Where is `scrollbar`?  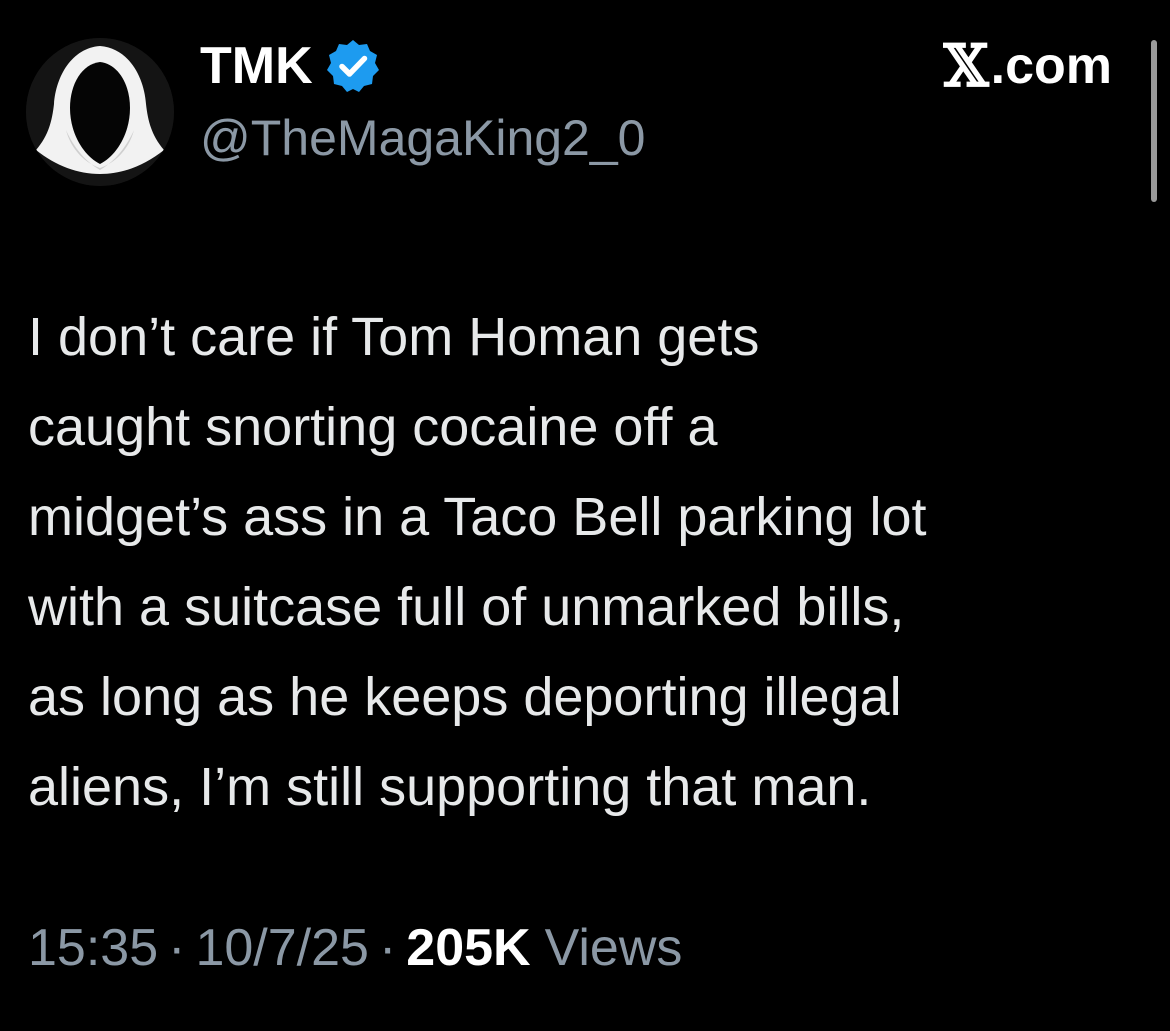
scrollbar is located at coordinates (1154, 121).